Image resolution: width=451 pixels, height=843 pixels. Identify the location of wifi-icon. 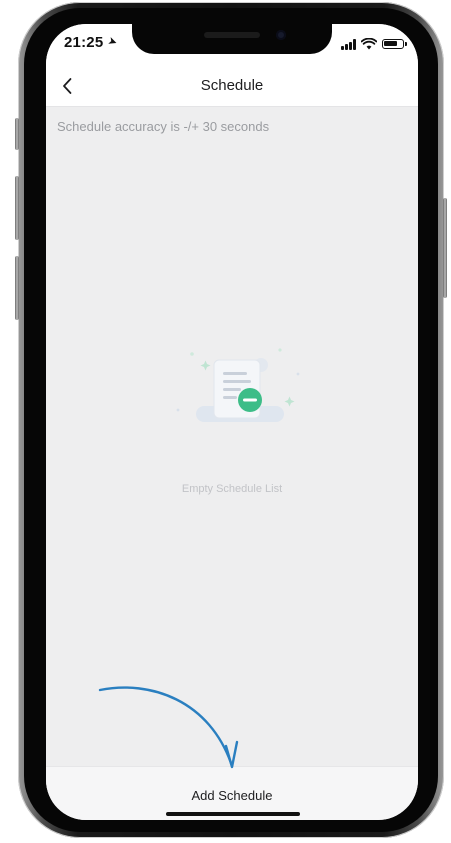
(369, 44).